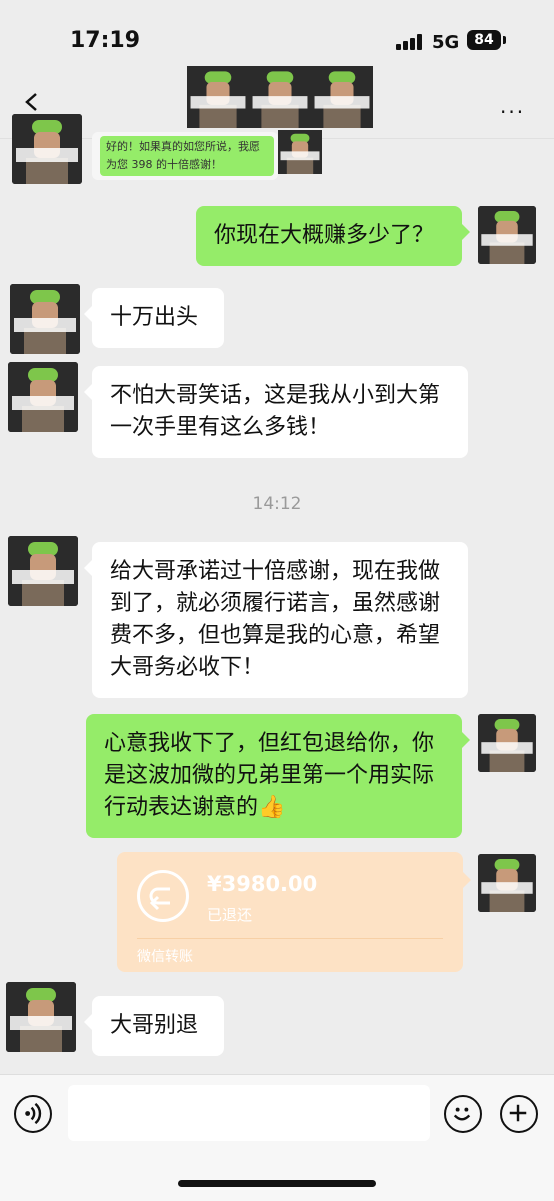  Describe the element at coordinates (290, 938) in the screenshot. I see `transfer-divider` at that location.